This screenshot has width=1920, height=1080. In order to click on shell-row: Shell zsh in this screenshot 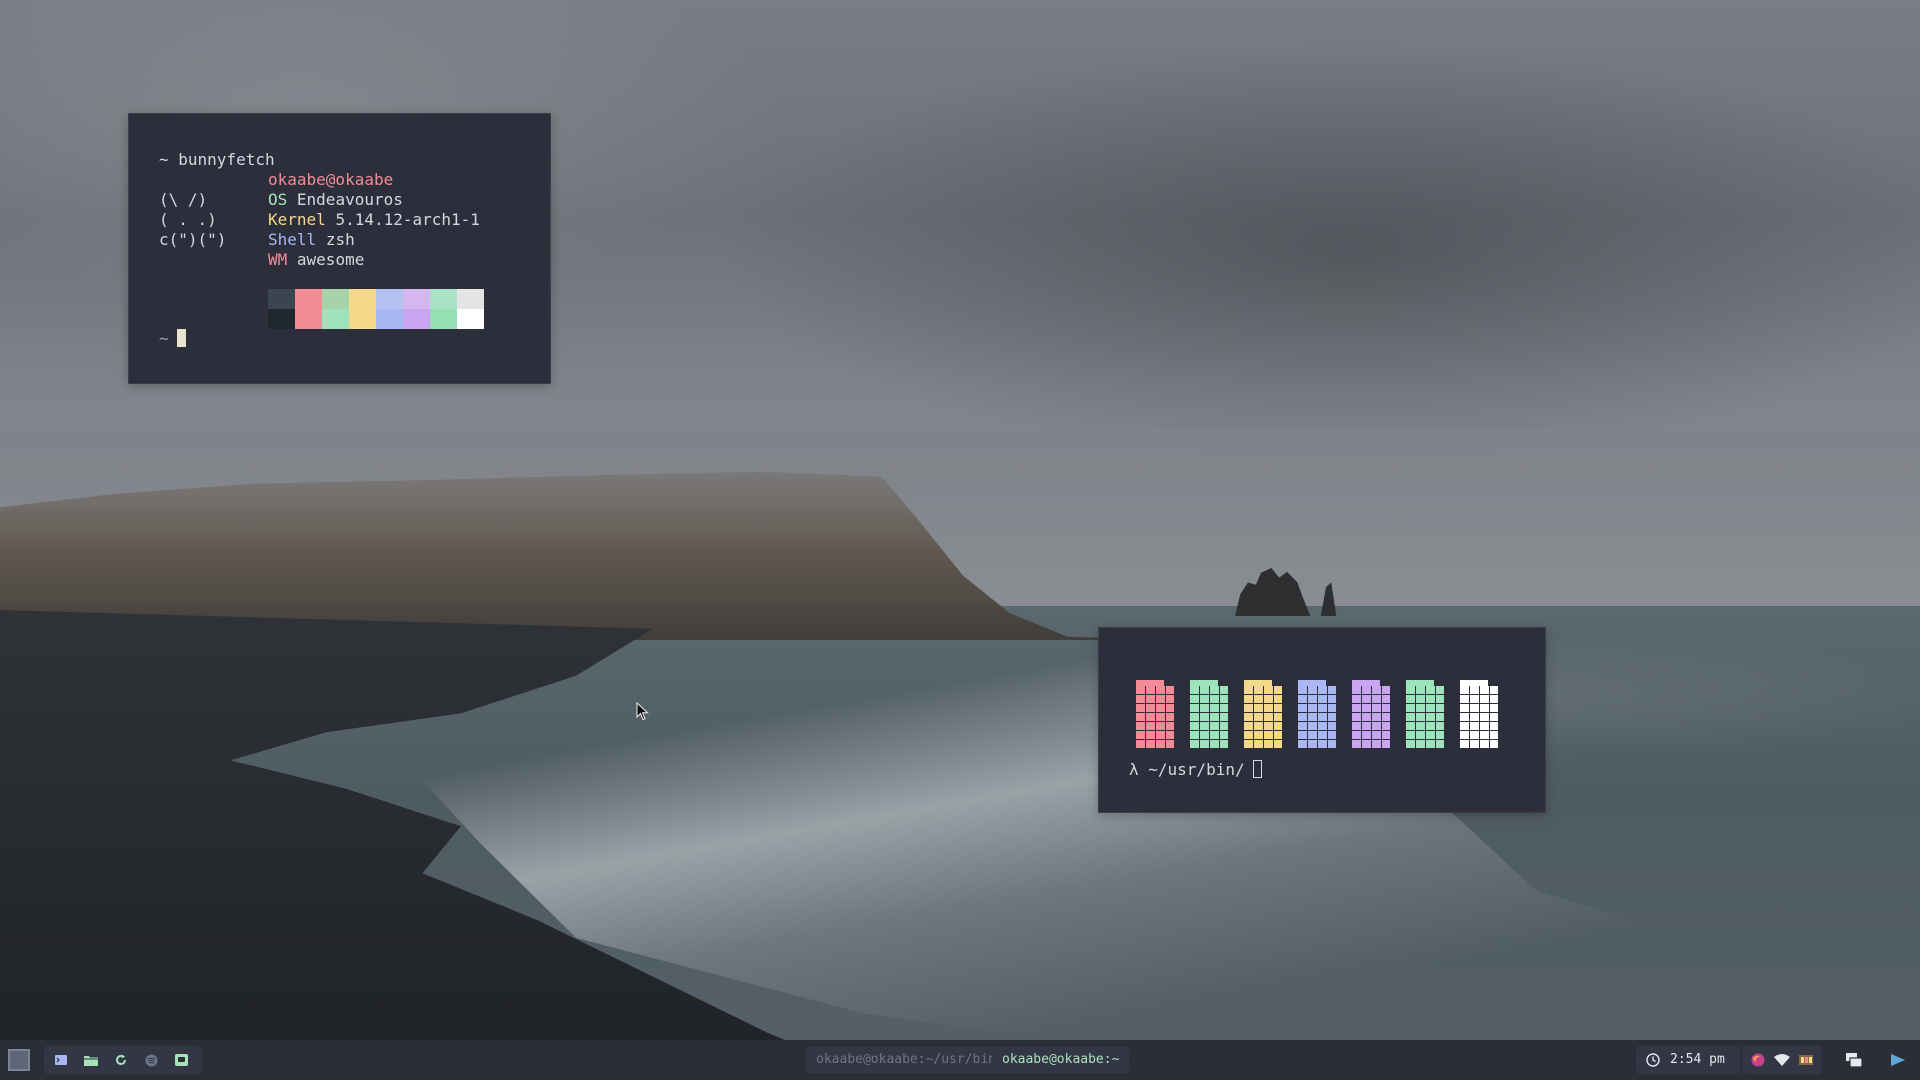, I will do `click(374, 240)`.